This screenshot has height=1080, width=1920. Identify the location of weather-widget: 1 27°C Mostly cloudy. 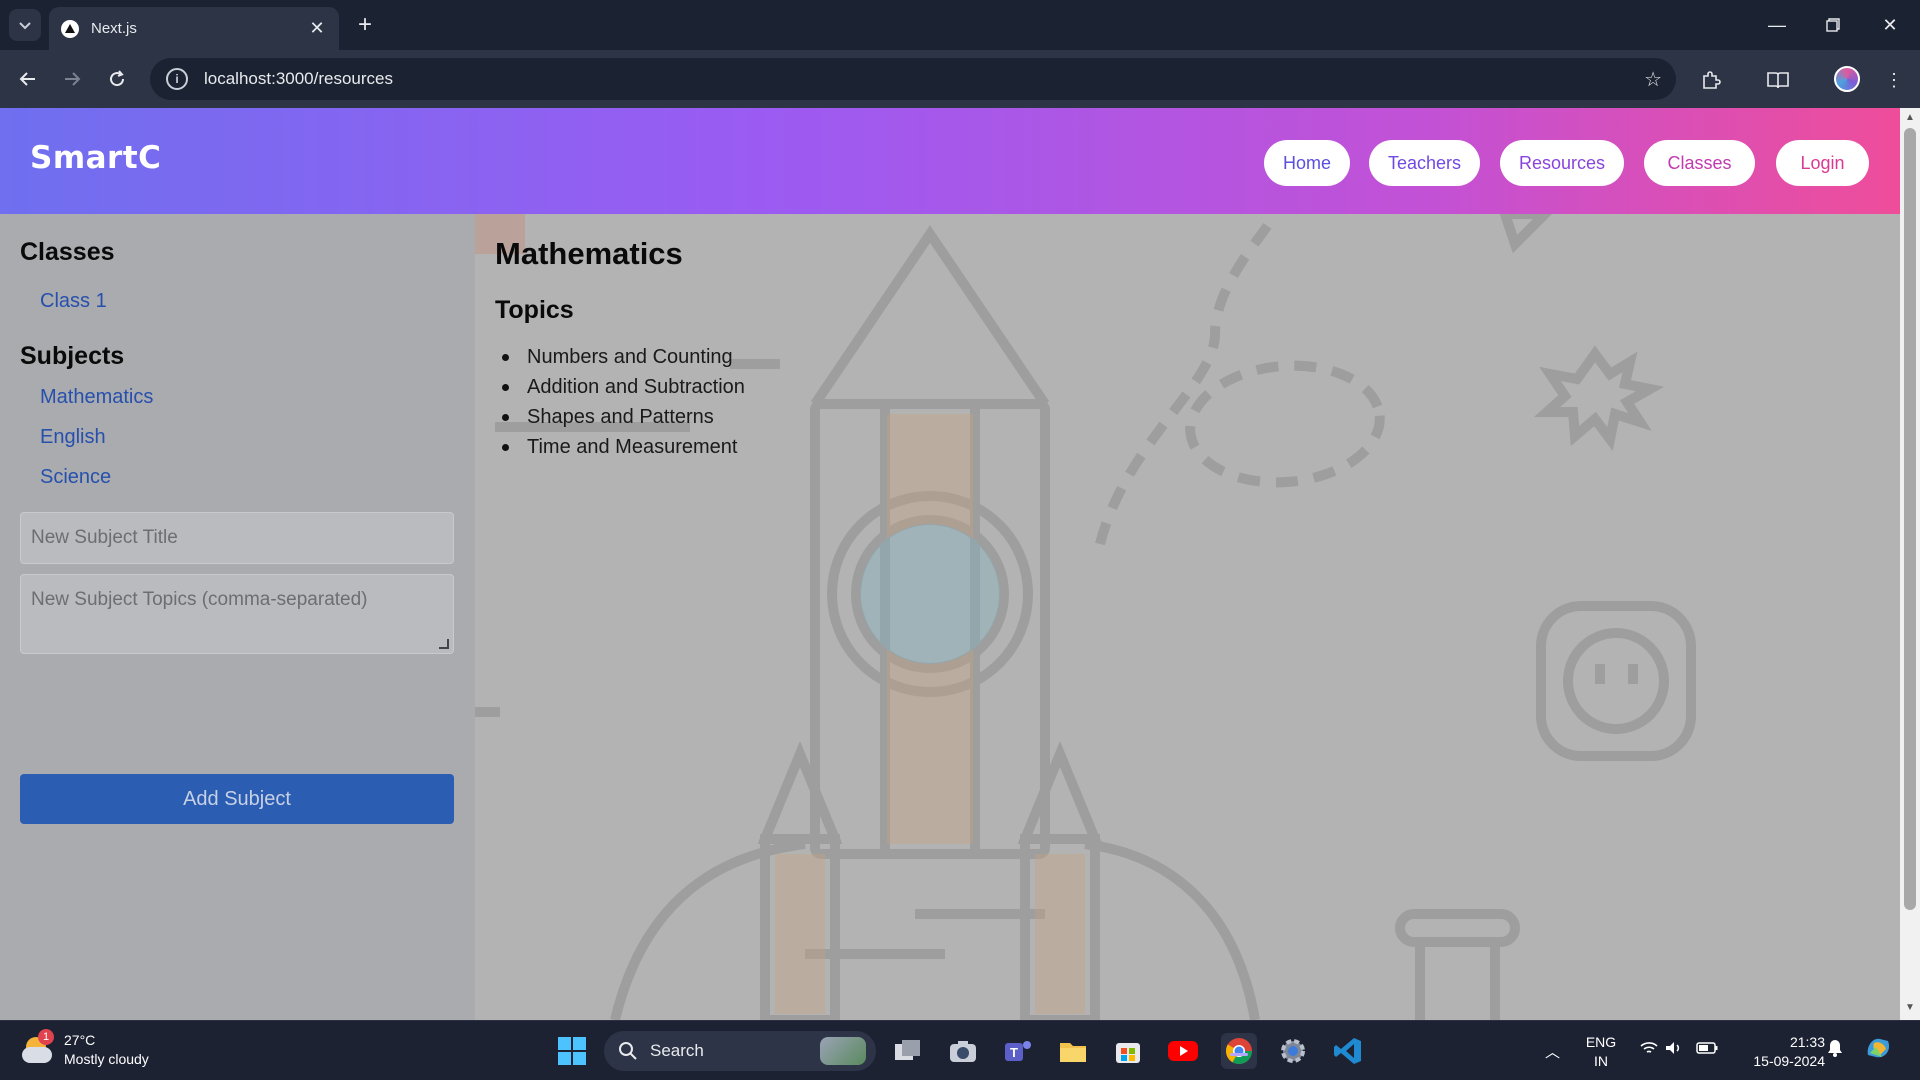
(84, 1049).